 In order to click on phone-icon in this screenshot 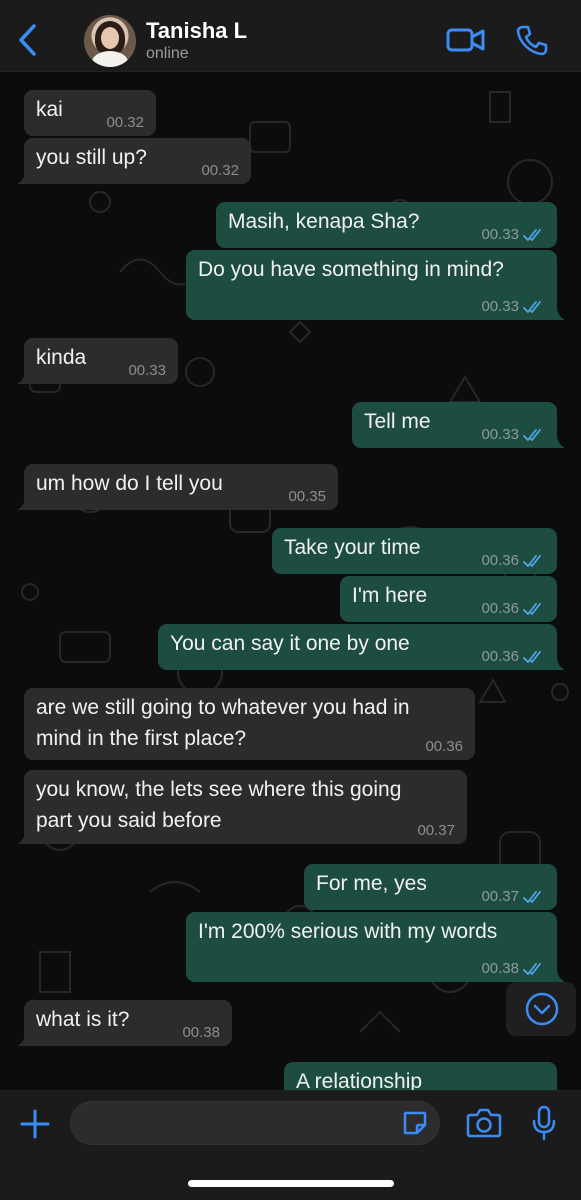, I will do `click(532, 40)`.